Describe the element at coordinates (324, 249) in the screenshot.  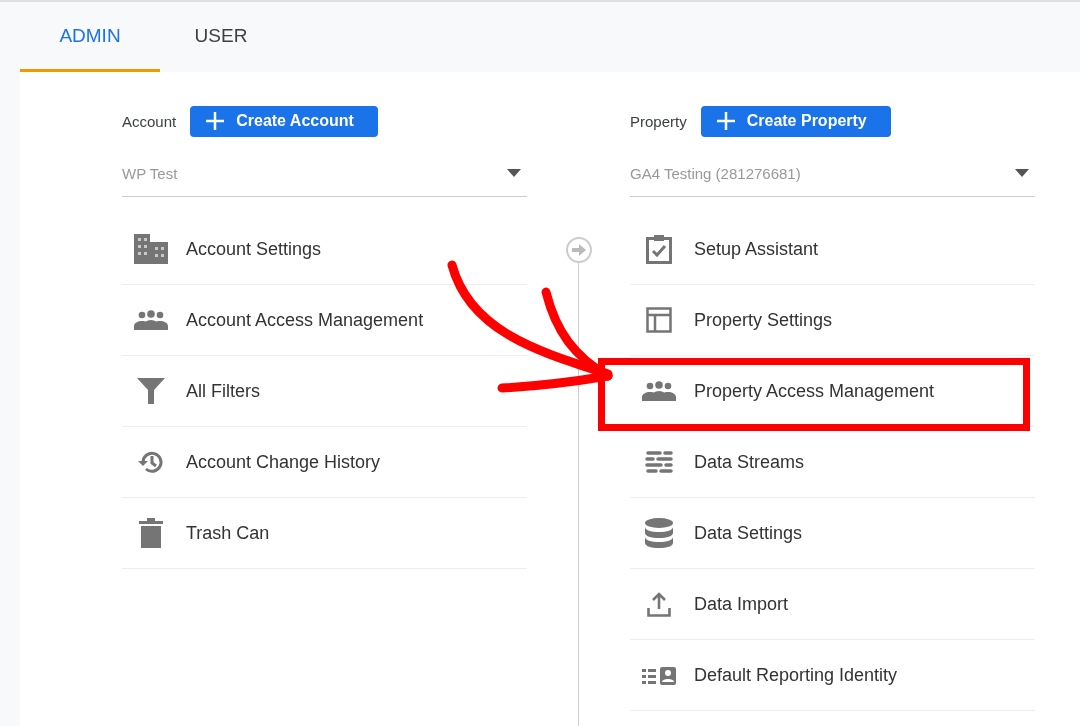
I see `menu-item: Account Settings` at that location.